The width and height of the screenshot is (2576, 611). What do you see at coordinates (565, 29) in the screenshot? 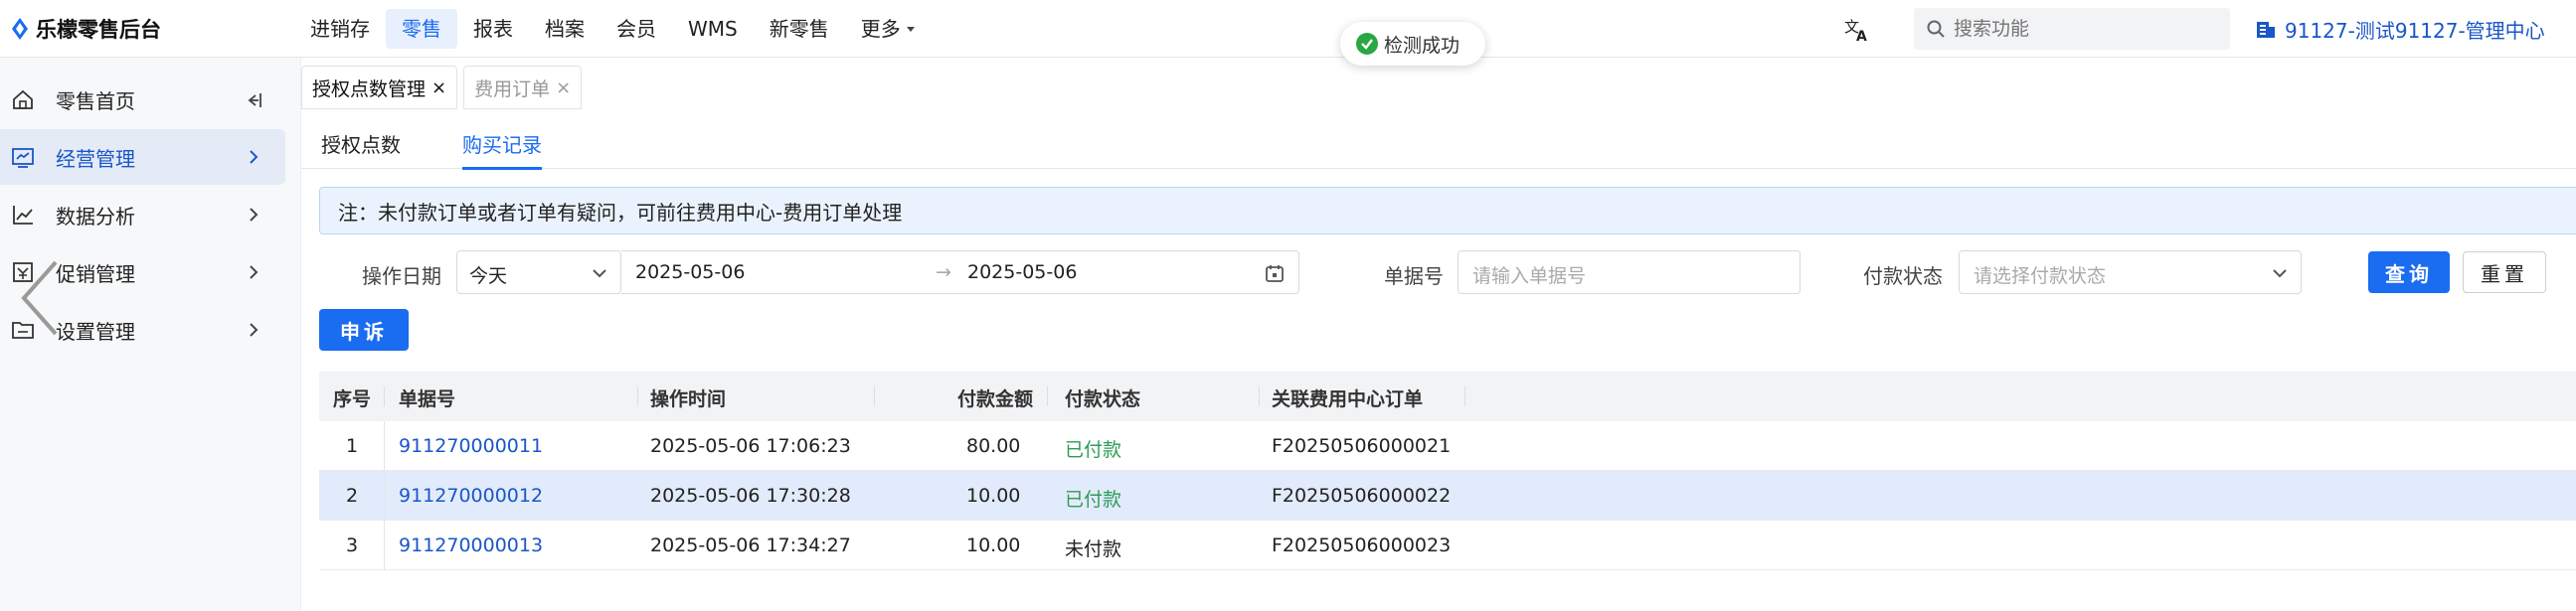
I see `nav-item-archives: 档案` at bounding box center [565, 29].